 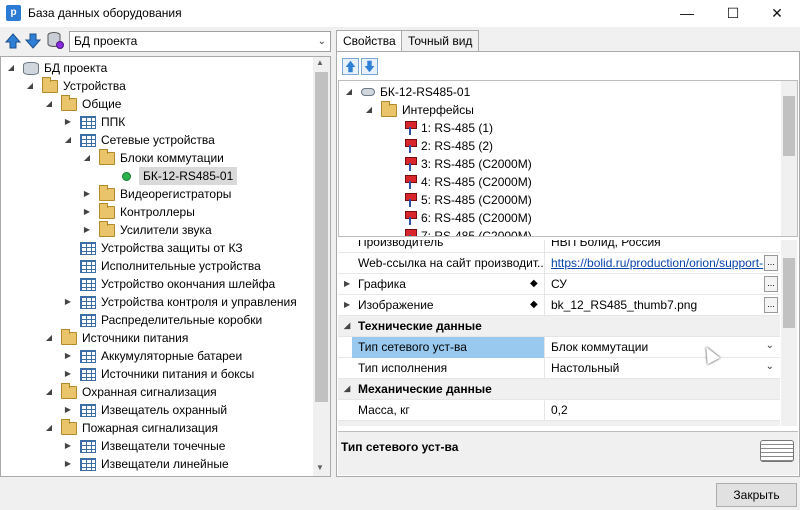 What do you see at coordinates (168, 284) in the screenshot?
I see `tree-item: Устройство окончания шлейфа` at bounding box center [168, 284].